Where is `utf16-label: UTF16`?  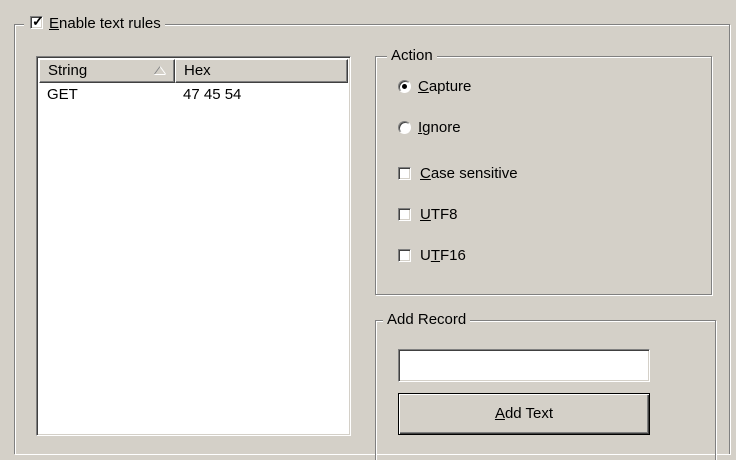
utf16-label: UTF16 is located at coordinates (443, 256).